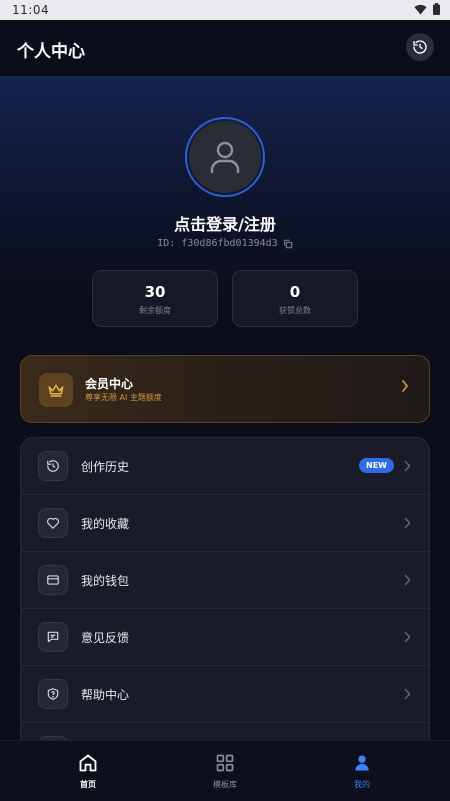 This screenshot has width=450, height=801. I want to click on menu-item-feedback: 意见反馈, so click(225, 637).